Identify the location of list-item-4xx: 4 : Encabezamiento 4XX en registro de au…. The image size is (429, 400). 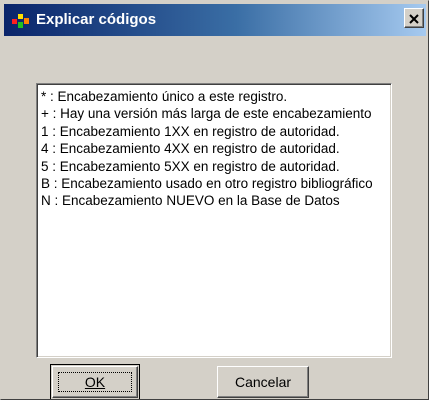
(207, 148).